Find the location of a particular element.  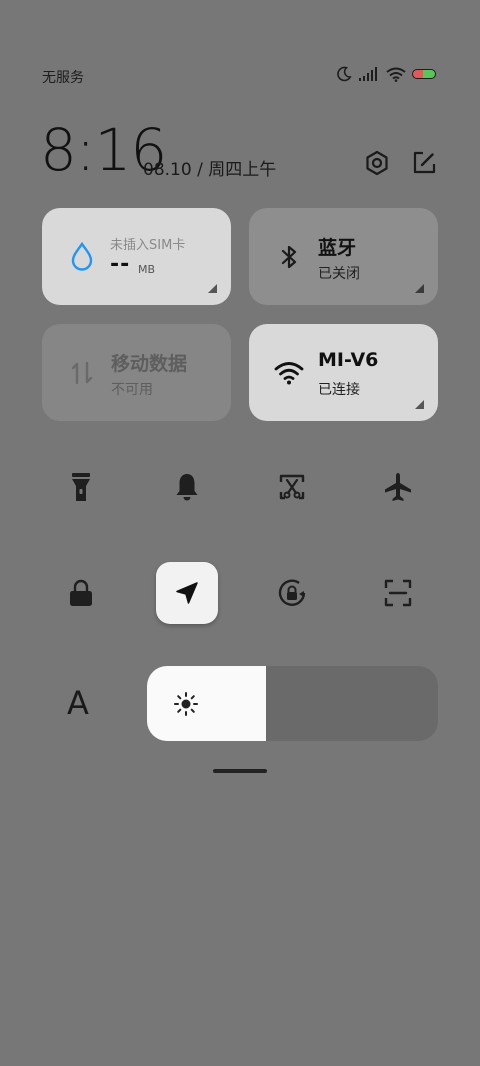

scan-icon is located at coordinates (398, 593).